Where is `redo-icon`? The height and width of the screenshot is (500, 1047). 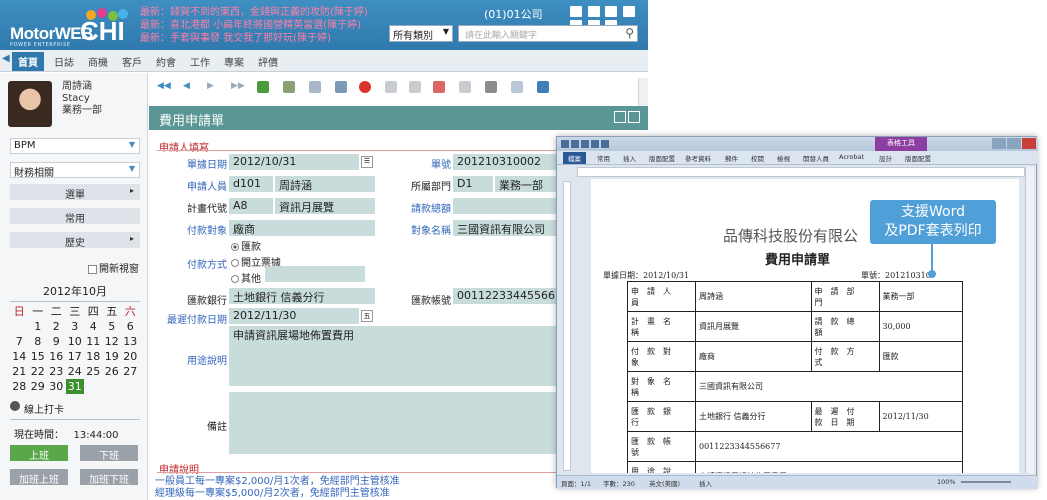 redo-icon is located at coordinates (595, 144).